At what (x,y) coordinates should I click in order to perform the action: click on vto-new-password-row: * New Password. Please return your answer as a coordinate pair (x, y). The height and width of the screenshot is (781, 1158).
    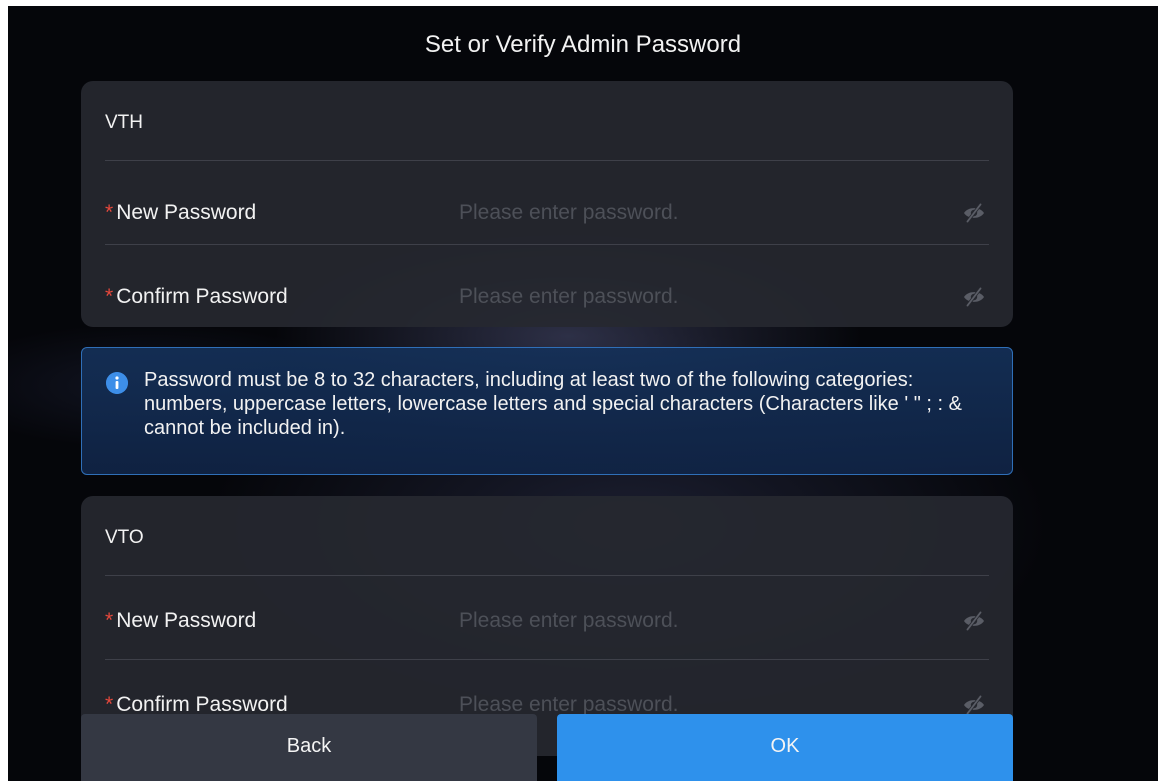
    Looking at the image, I should click on (547, 621).